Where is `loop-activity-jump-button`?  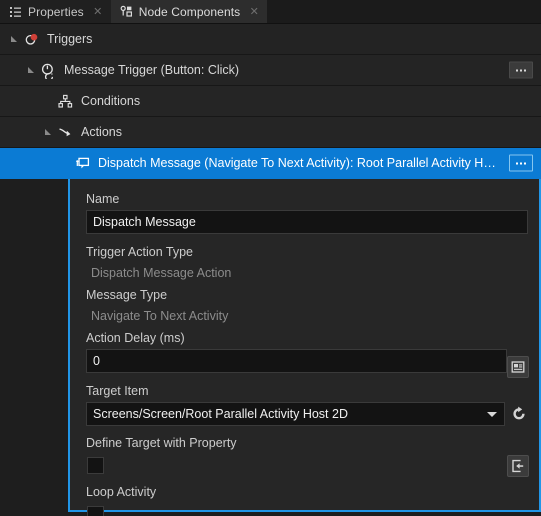 loop-activity-jump-button is located at coordinates (518, 466).